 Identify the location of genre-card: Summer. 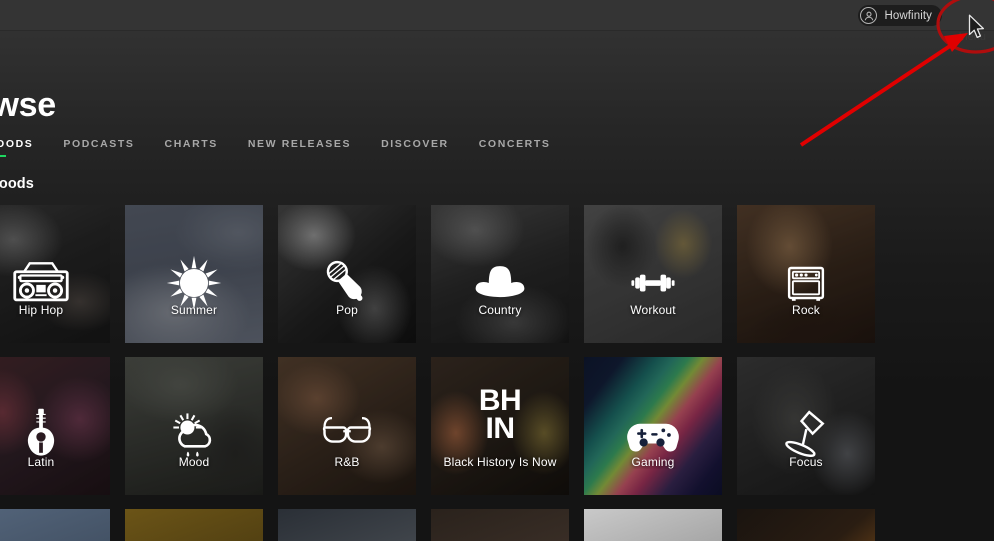
(194, 274).